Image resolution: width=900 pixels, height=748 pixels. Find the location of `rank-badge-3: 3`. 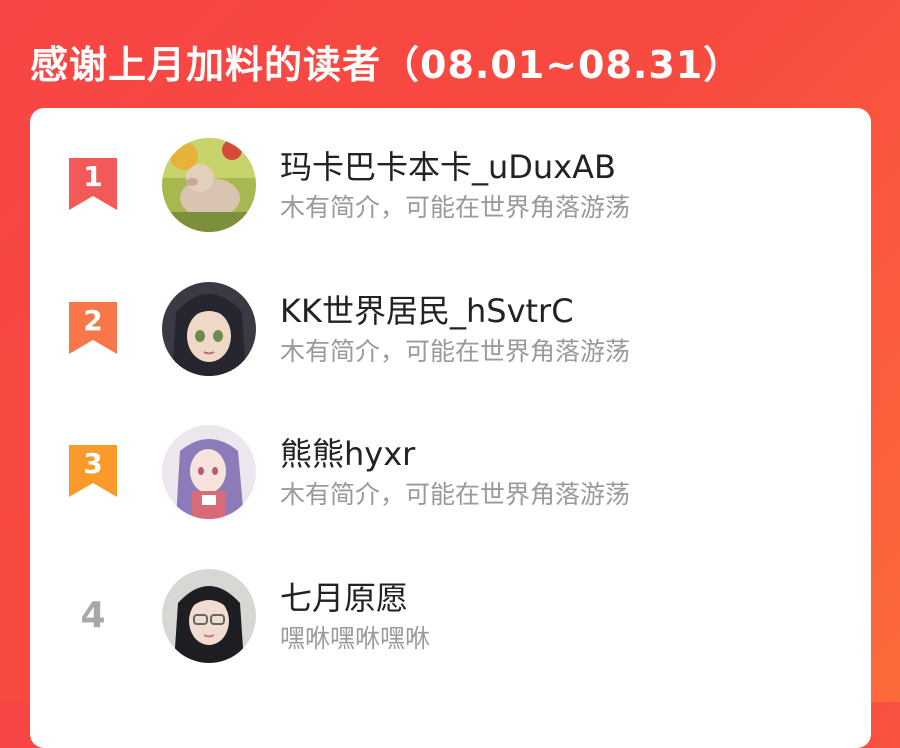

rank-badge-3: 3 is located at coordinates (93, 471).